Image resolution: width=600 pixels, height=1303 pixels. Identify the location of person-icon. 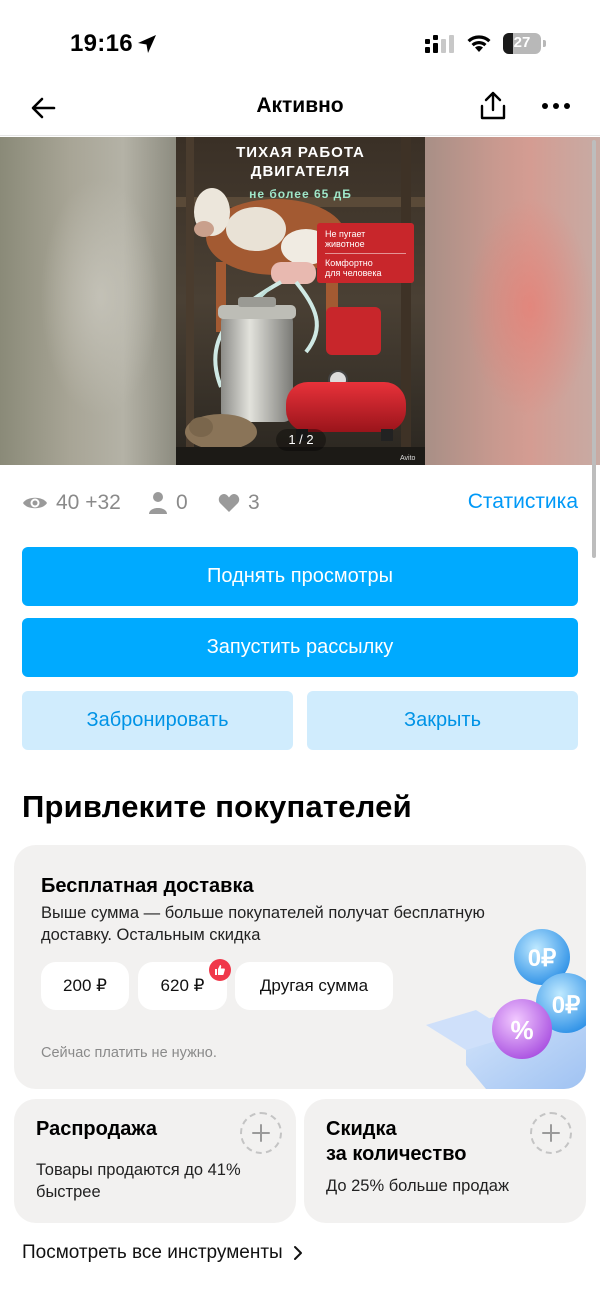
(158, 503).